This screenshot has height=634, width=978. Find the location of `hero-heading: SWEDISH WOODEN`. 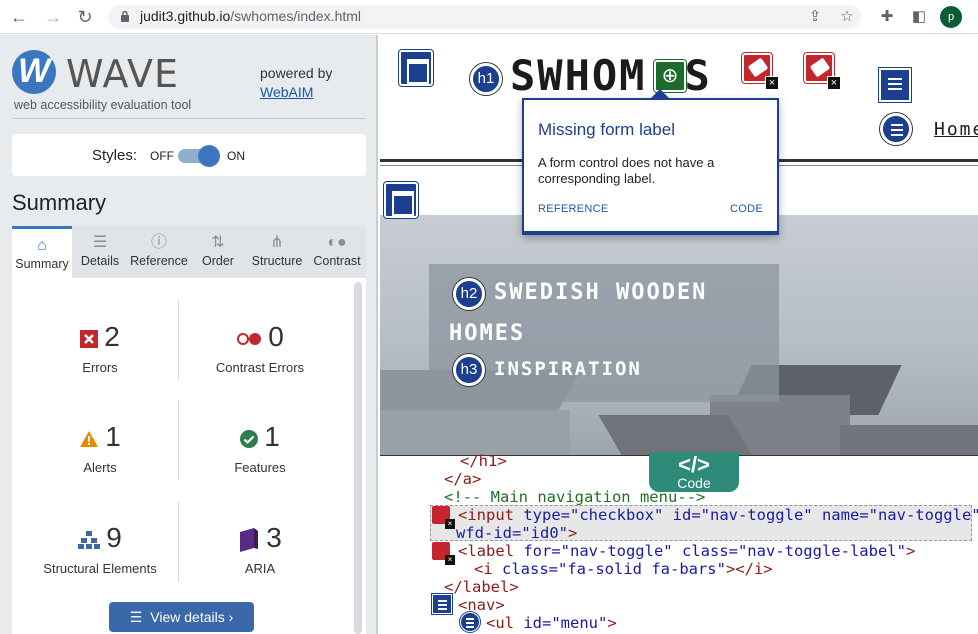

hero-heading: SWEDISH WOODEN is located at coordinates (601, 292).